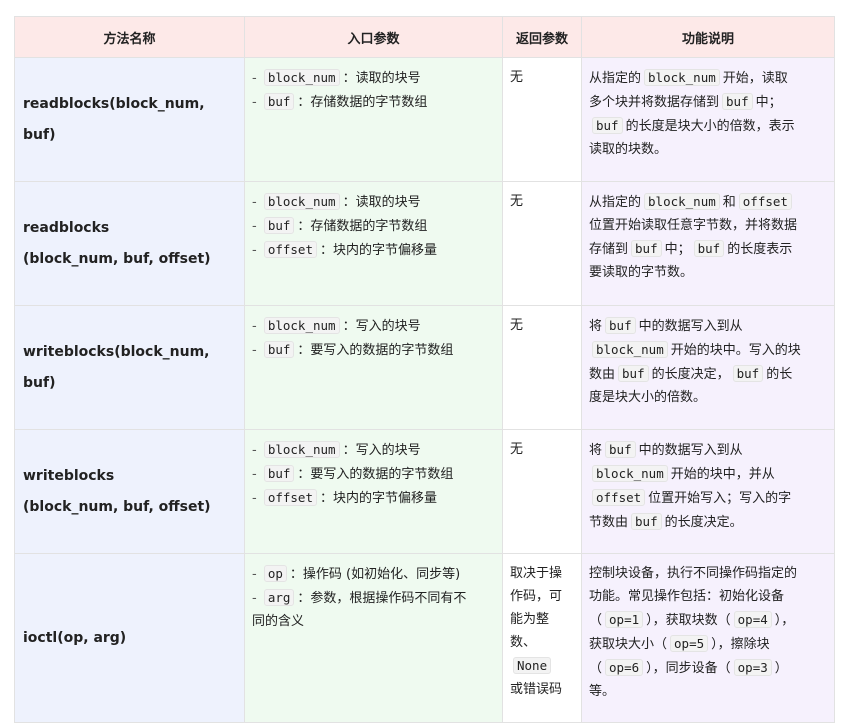 The width and height of the screenshot is (848, 723). I want to click on method-name: readblocks(block_num, buf), so click(114, 119).